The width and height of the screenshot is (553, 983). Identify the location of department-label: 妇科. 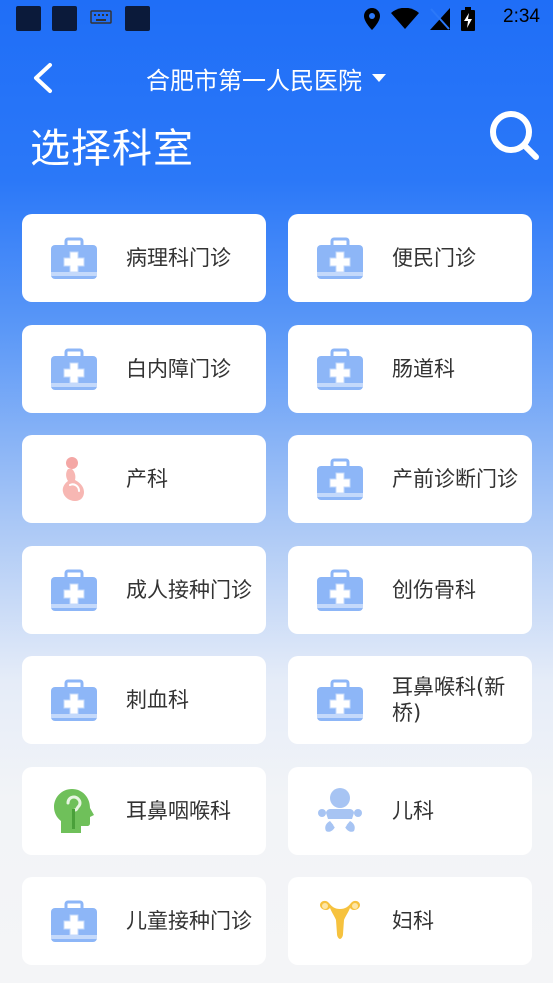
(413, 921).